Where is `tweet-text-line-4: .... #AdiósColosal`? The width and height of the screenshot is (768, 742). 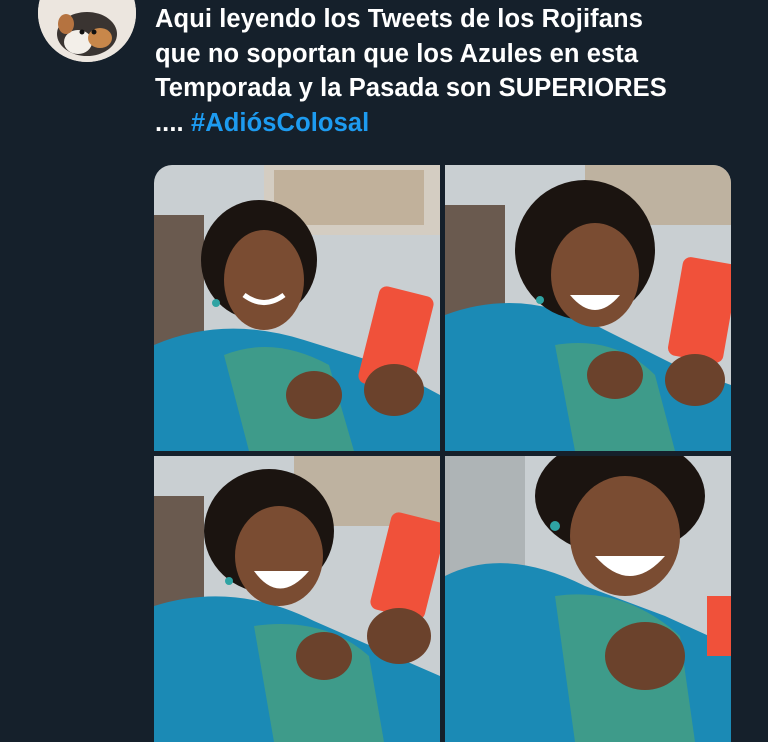
tweet-text-line-4: .... #AdiósColosal is located at coordinates (455, 123).